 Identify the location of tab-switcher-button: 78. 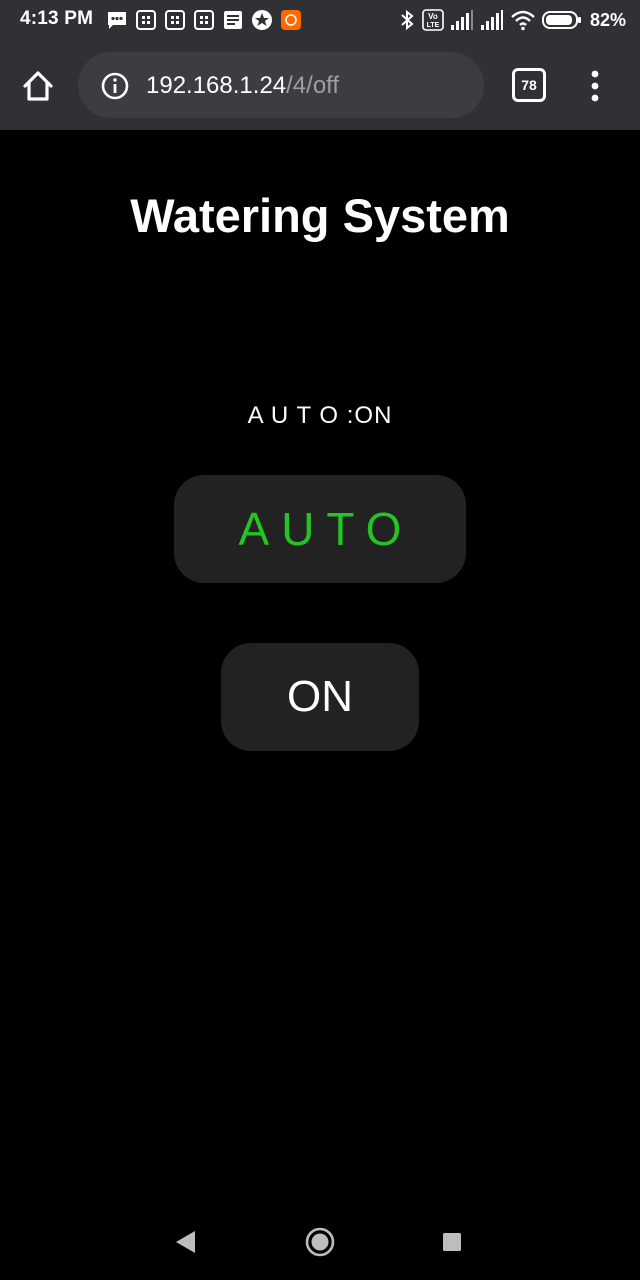
(529, 85).